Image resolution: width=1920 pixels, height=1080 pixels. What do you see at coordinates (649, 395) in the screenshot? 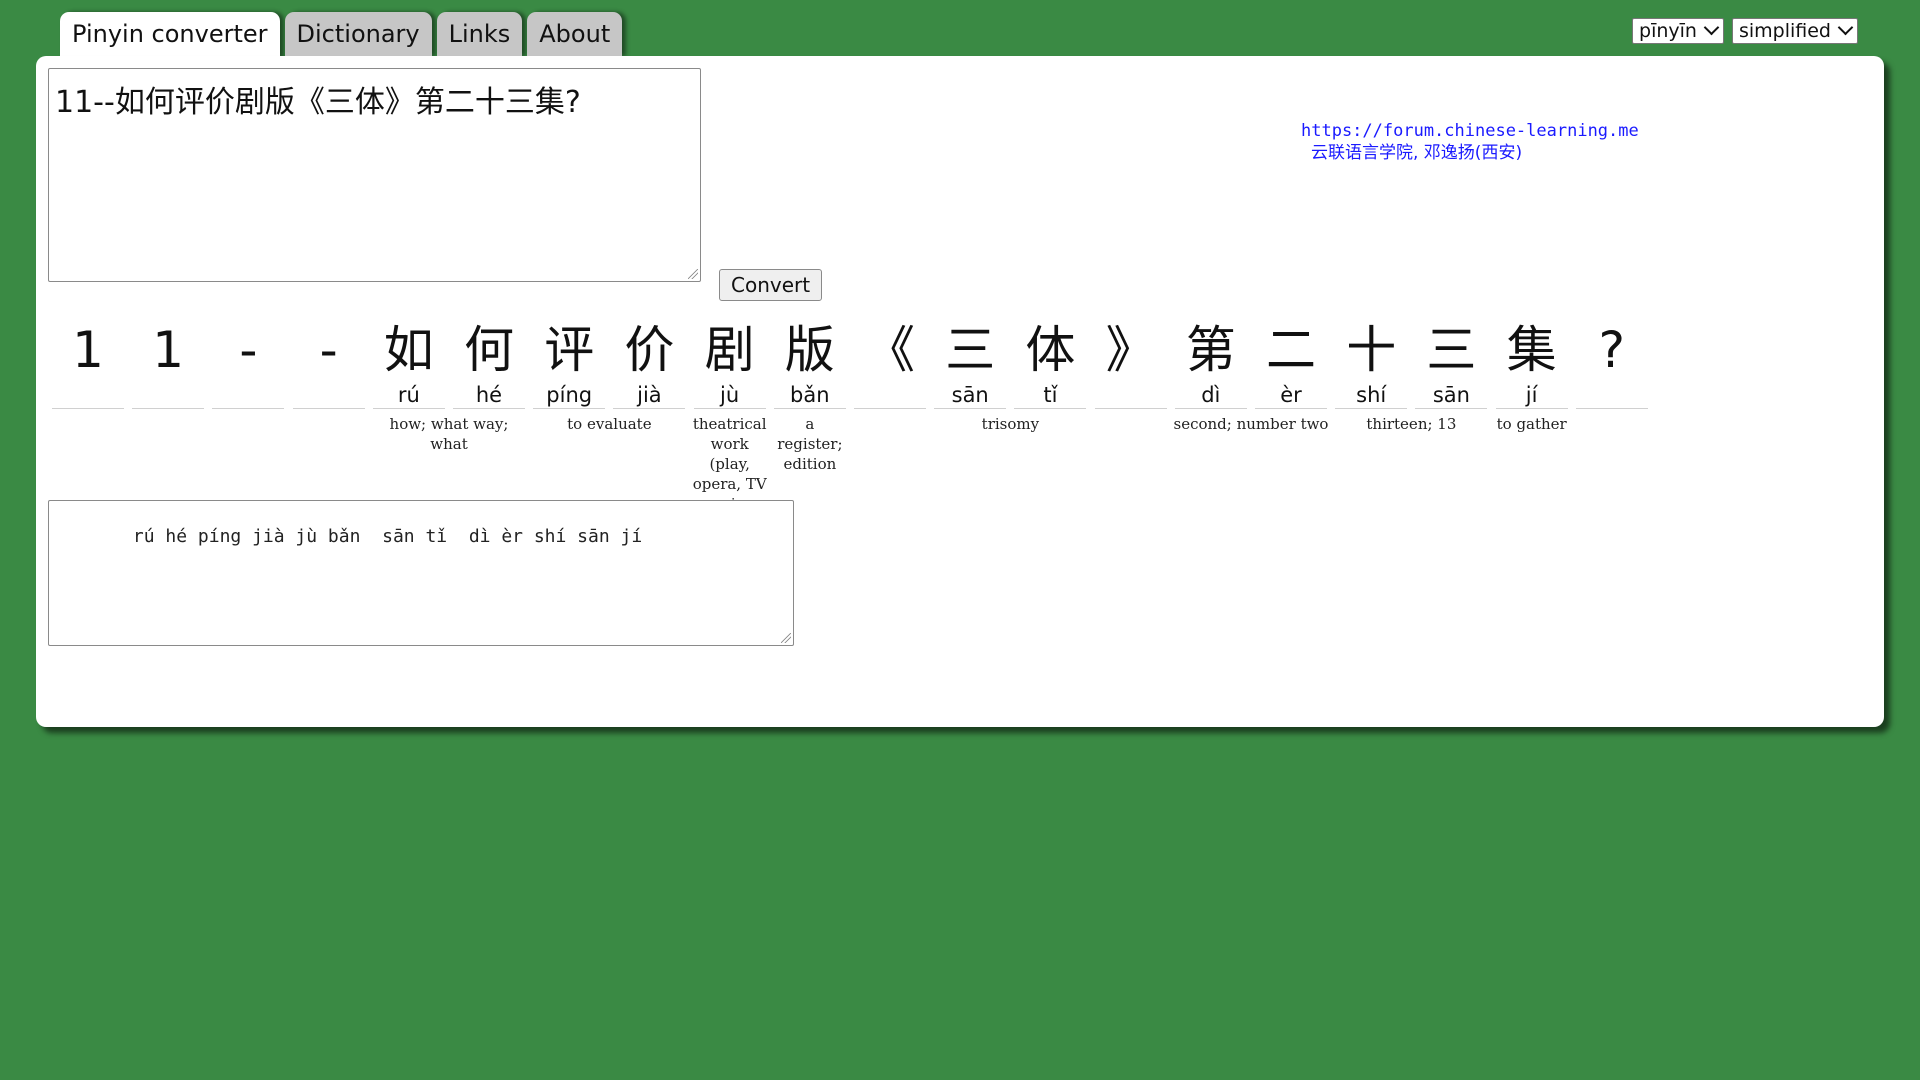
I see `pinyin-reading: jià` at bounding box center [649, 395].